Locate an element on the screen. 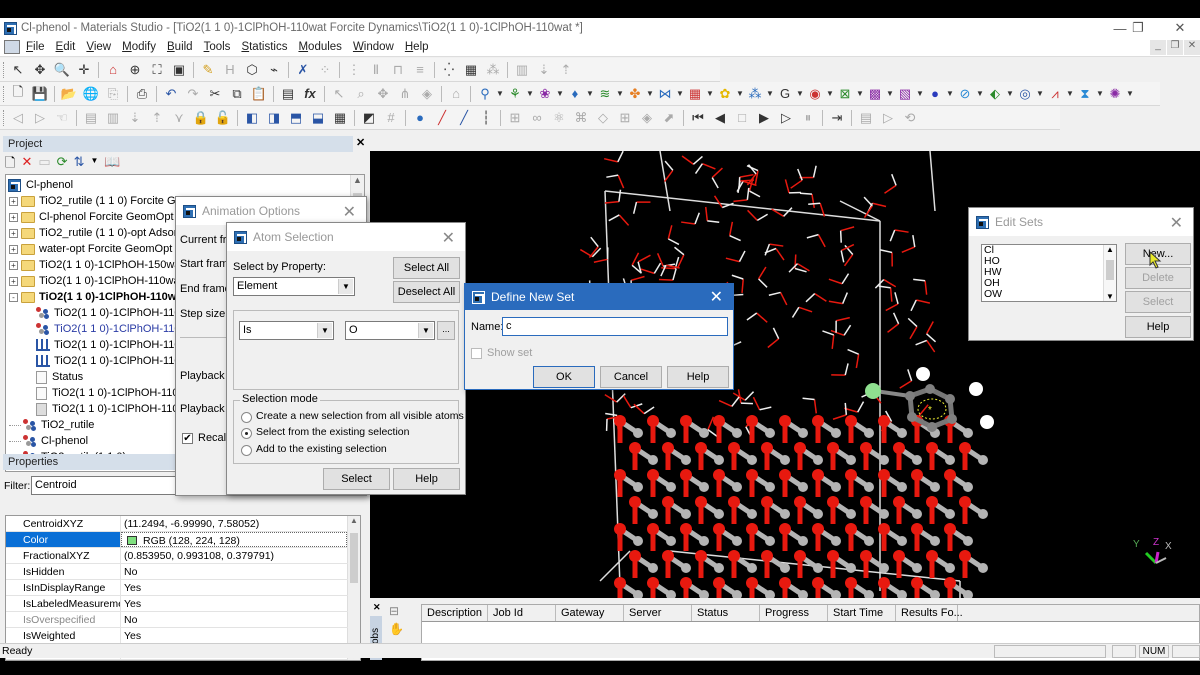 The image size is (1200, 675). clean-icon: ✗ is located at coordinates (303, 70).